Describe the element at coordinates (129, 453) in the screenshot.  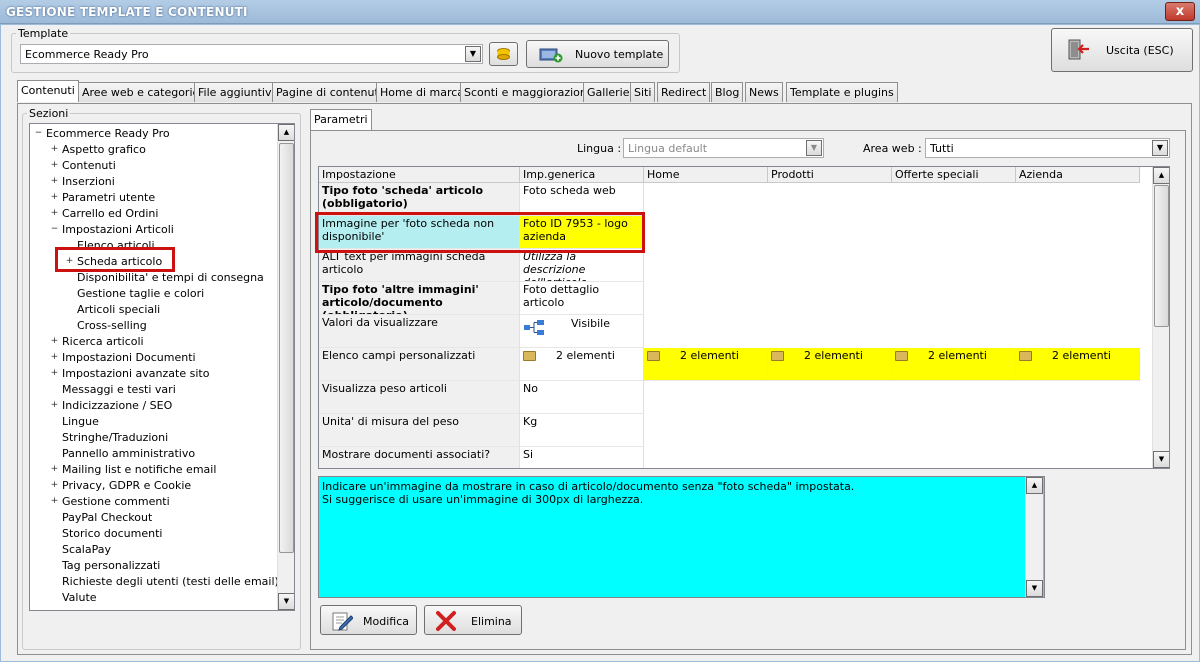
I see `tree-item-label: Pannello amministrativo` at that location.